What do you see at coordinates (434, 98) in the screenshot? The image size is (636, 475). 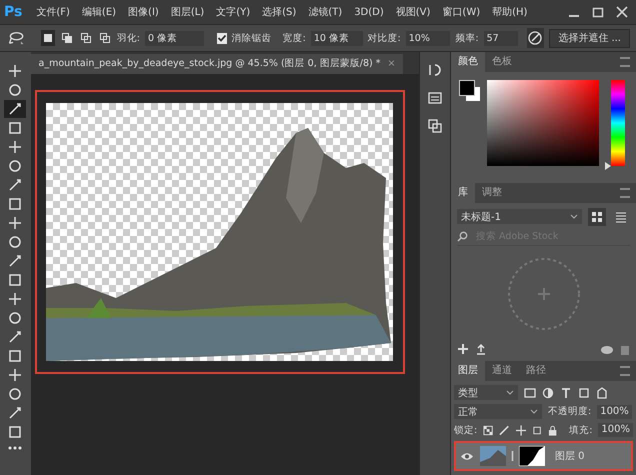 I see `properties-icon` at bounding box center [434, 98].